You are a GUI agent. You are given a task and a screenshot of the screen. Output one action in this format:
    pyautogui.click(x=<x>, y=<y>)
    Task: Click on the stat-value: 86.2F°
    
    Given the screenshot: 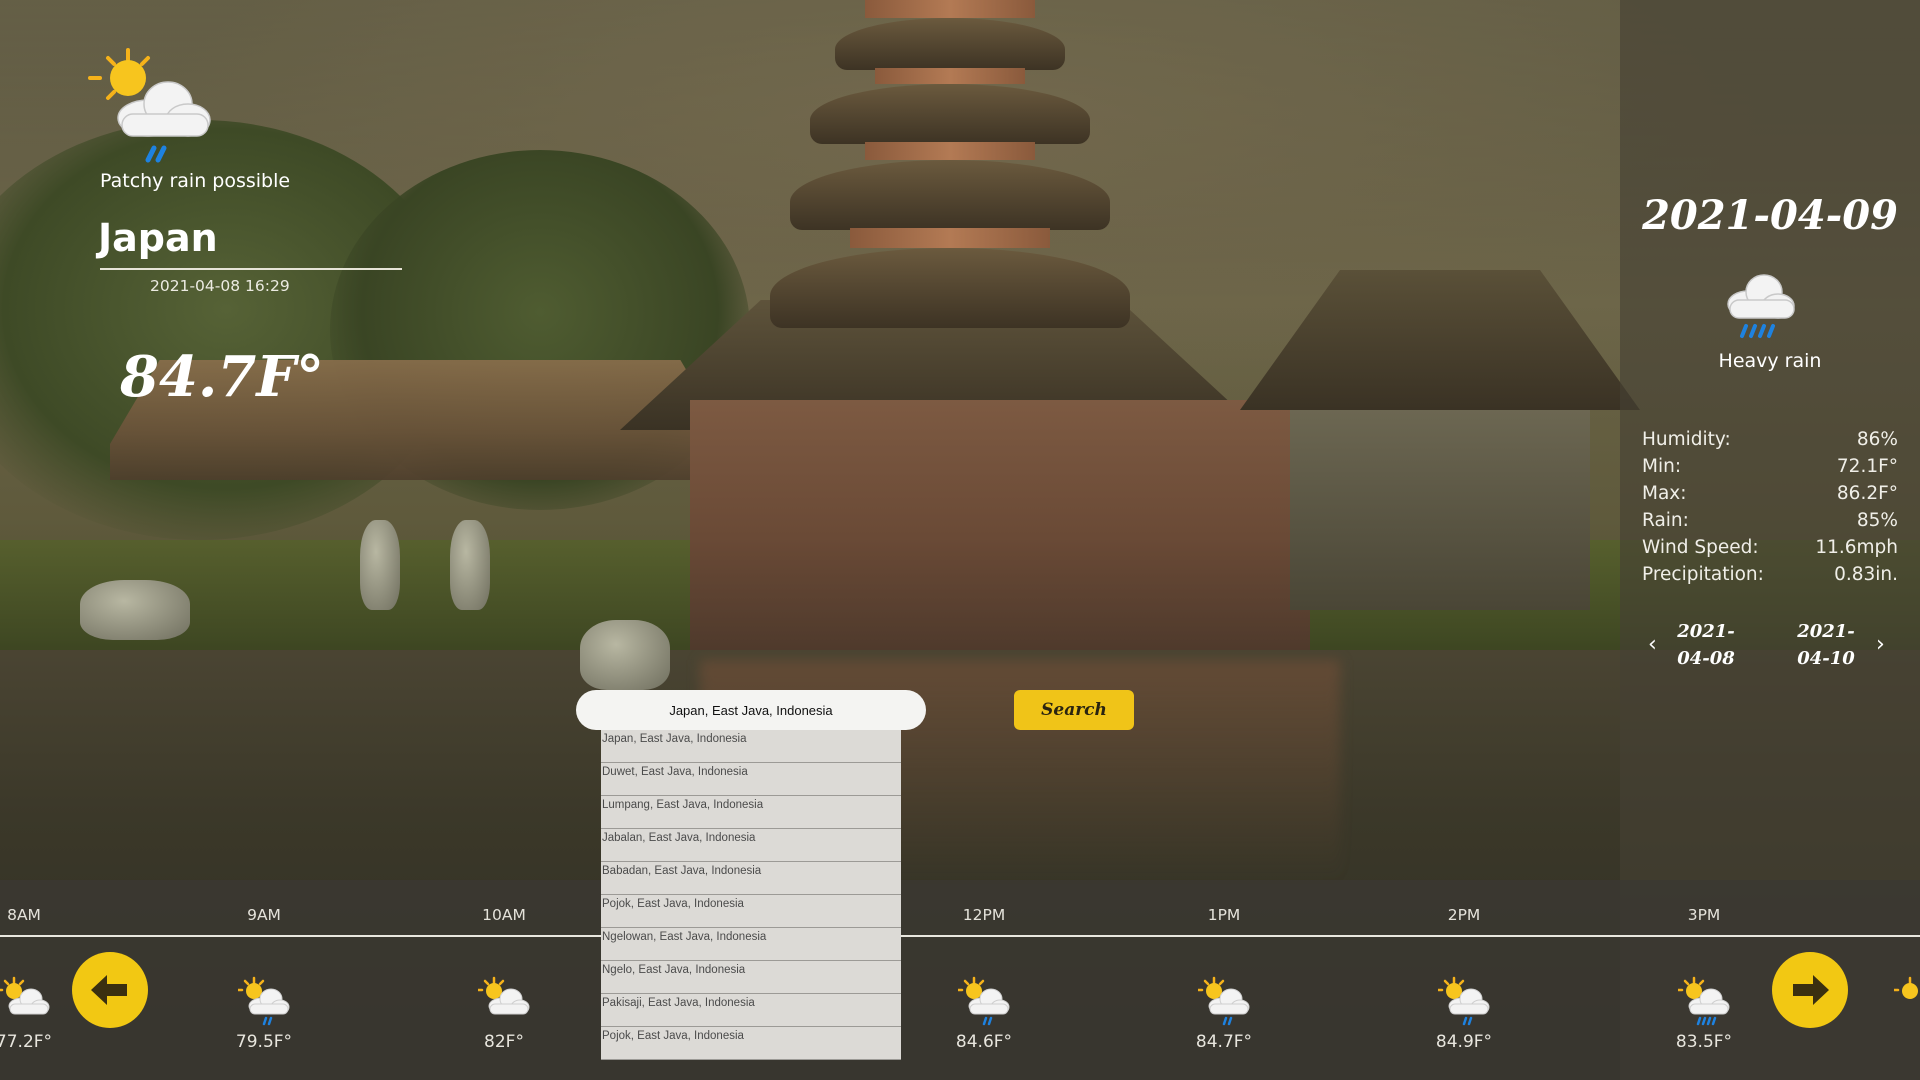 What is the action you would take?
    pyautogui.click(x=1867, y=493)
    